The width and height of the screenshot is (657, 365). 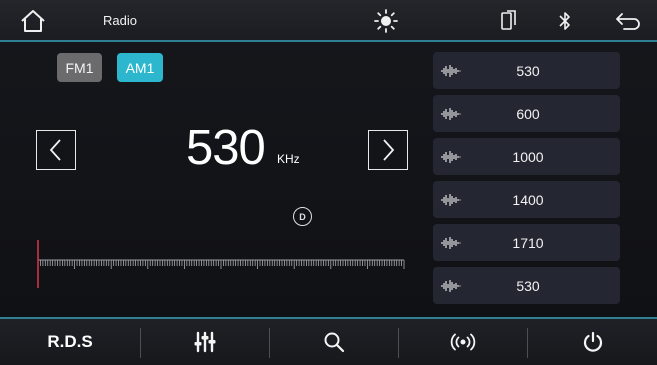 I want to click on bottom-bar: R.D.S, so click(x=328, y=341).